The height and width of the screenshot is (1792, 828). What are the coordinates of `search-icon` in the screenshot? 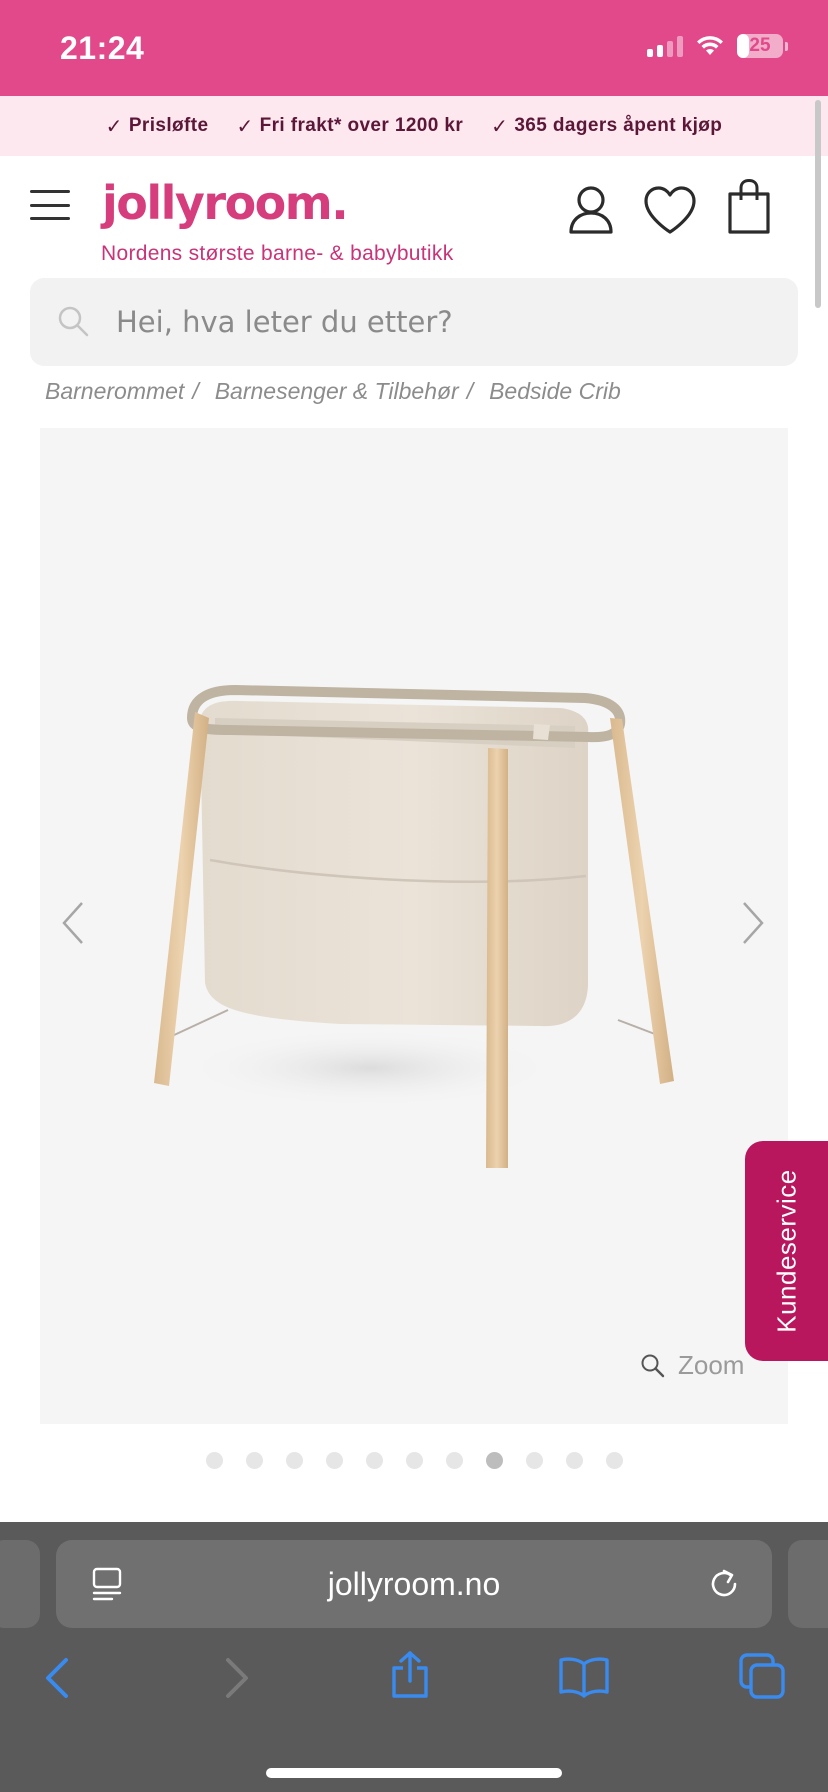 It's located at (73, 321).